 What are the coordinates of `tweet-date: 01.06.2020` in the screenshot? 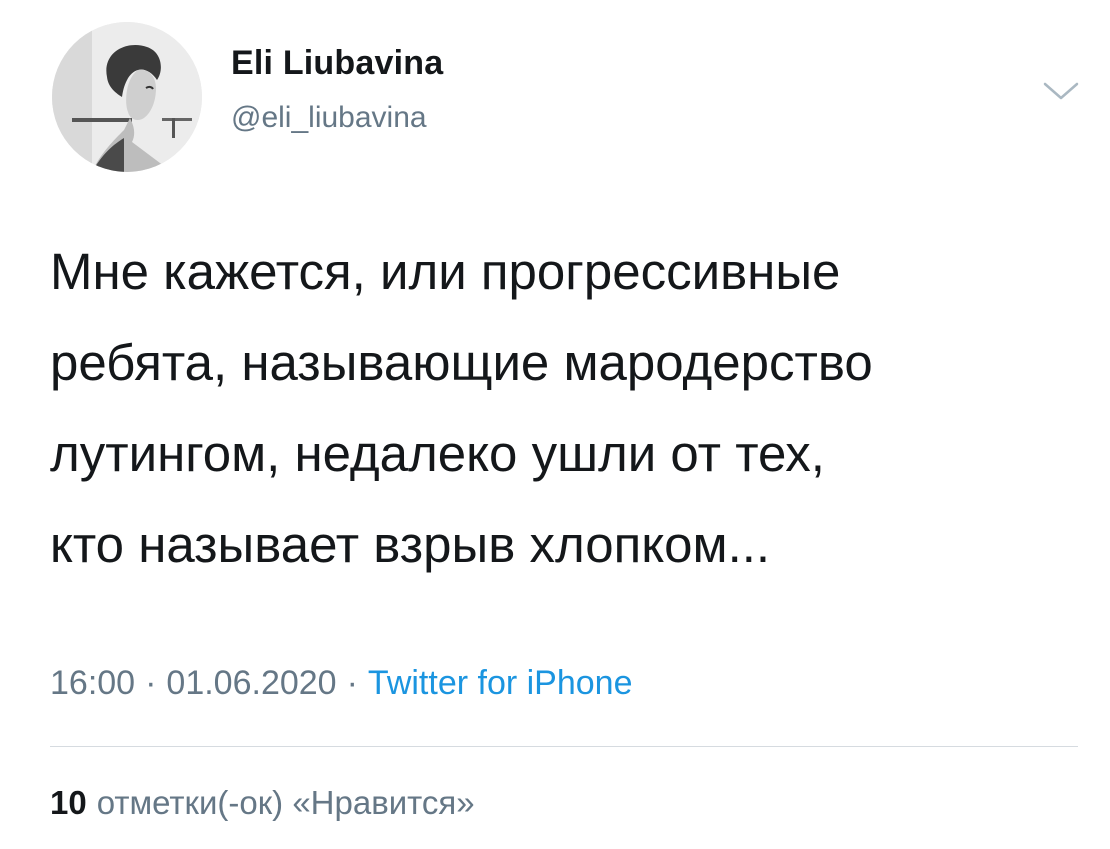 It's located at (251, 683).